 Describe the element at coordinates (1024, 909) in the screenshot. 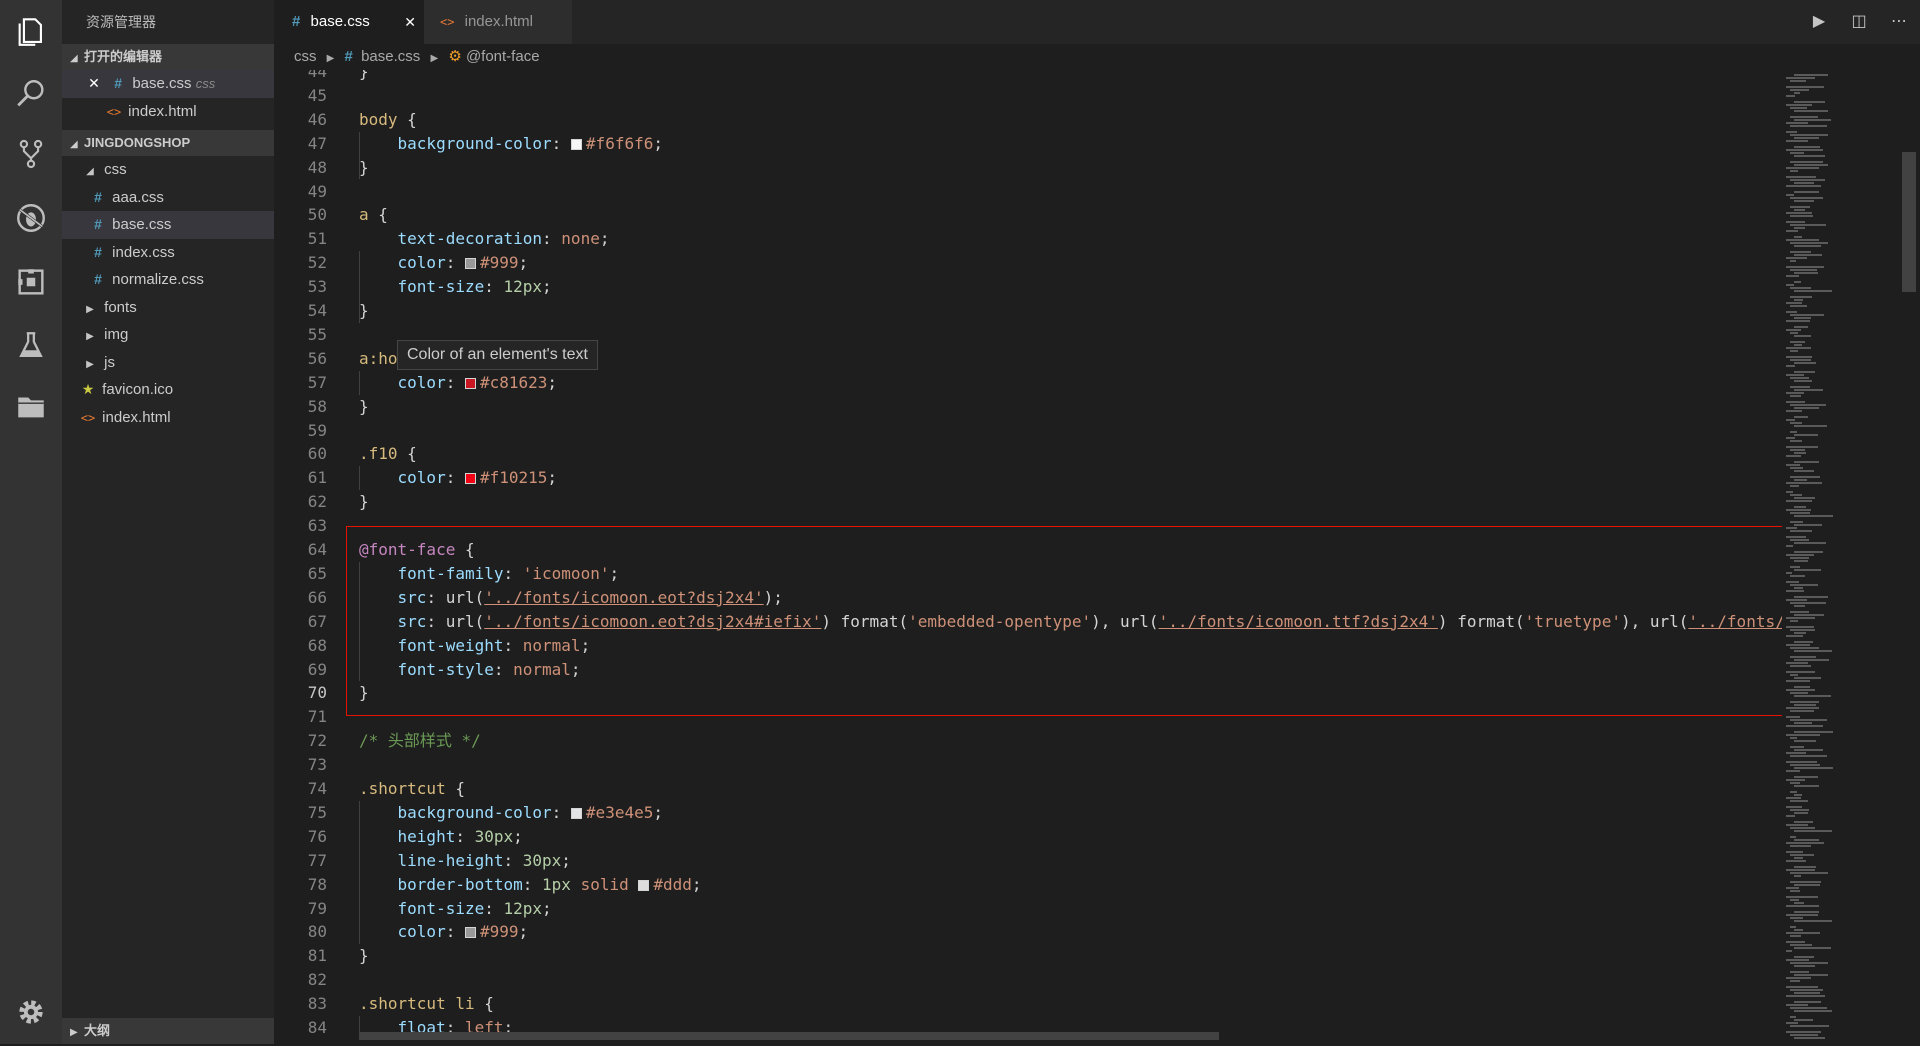

I see `code-line: 79 font-size: 12px;` at that location.